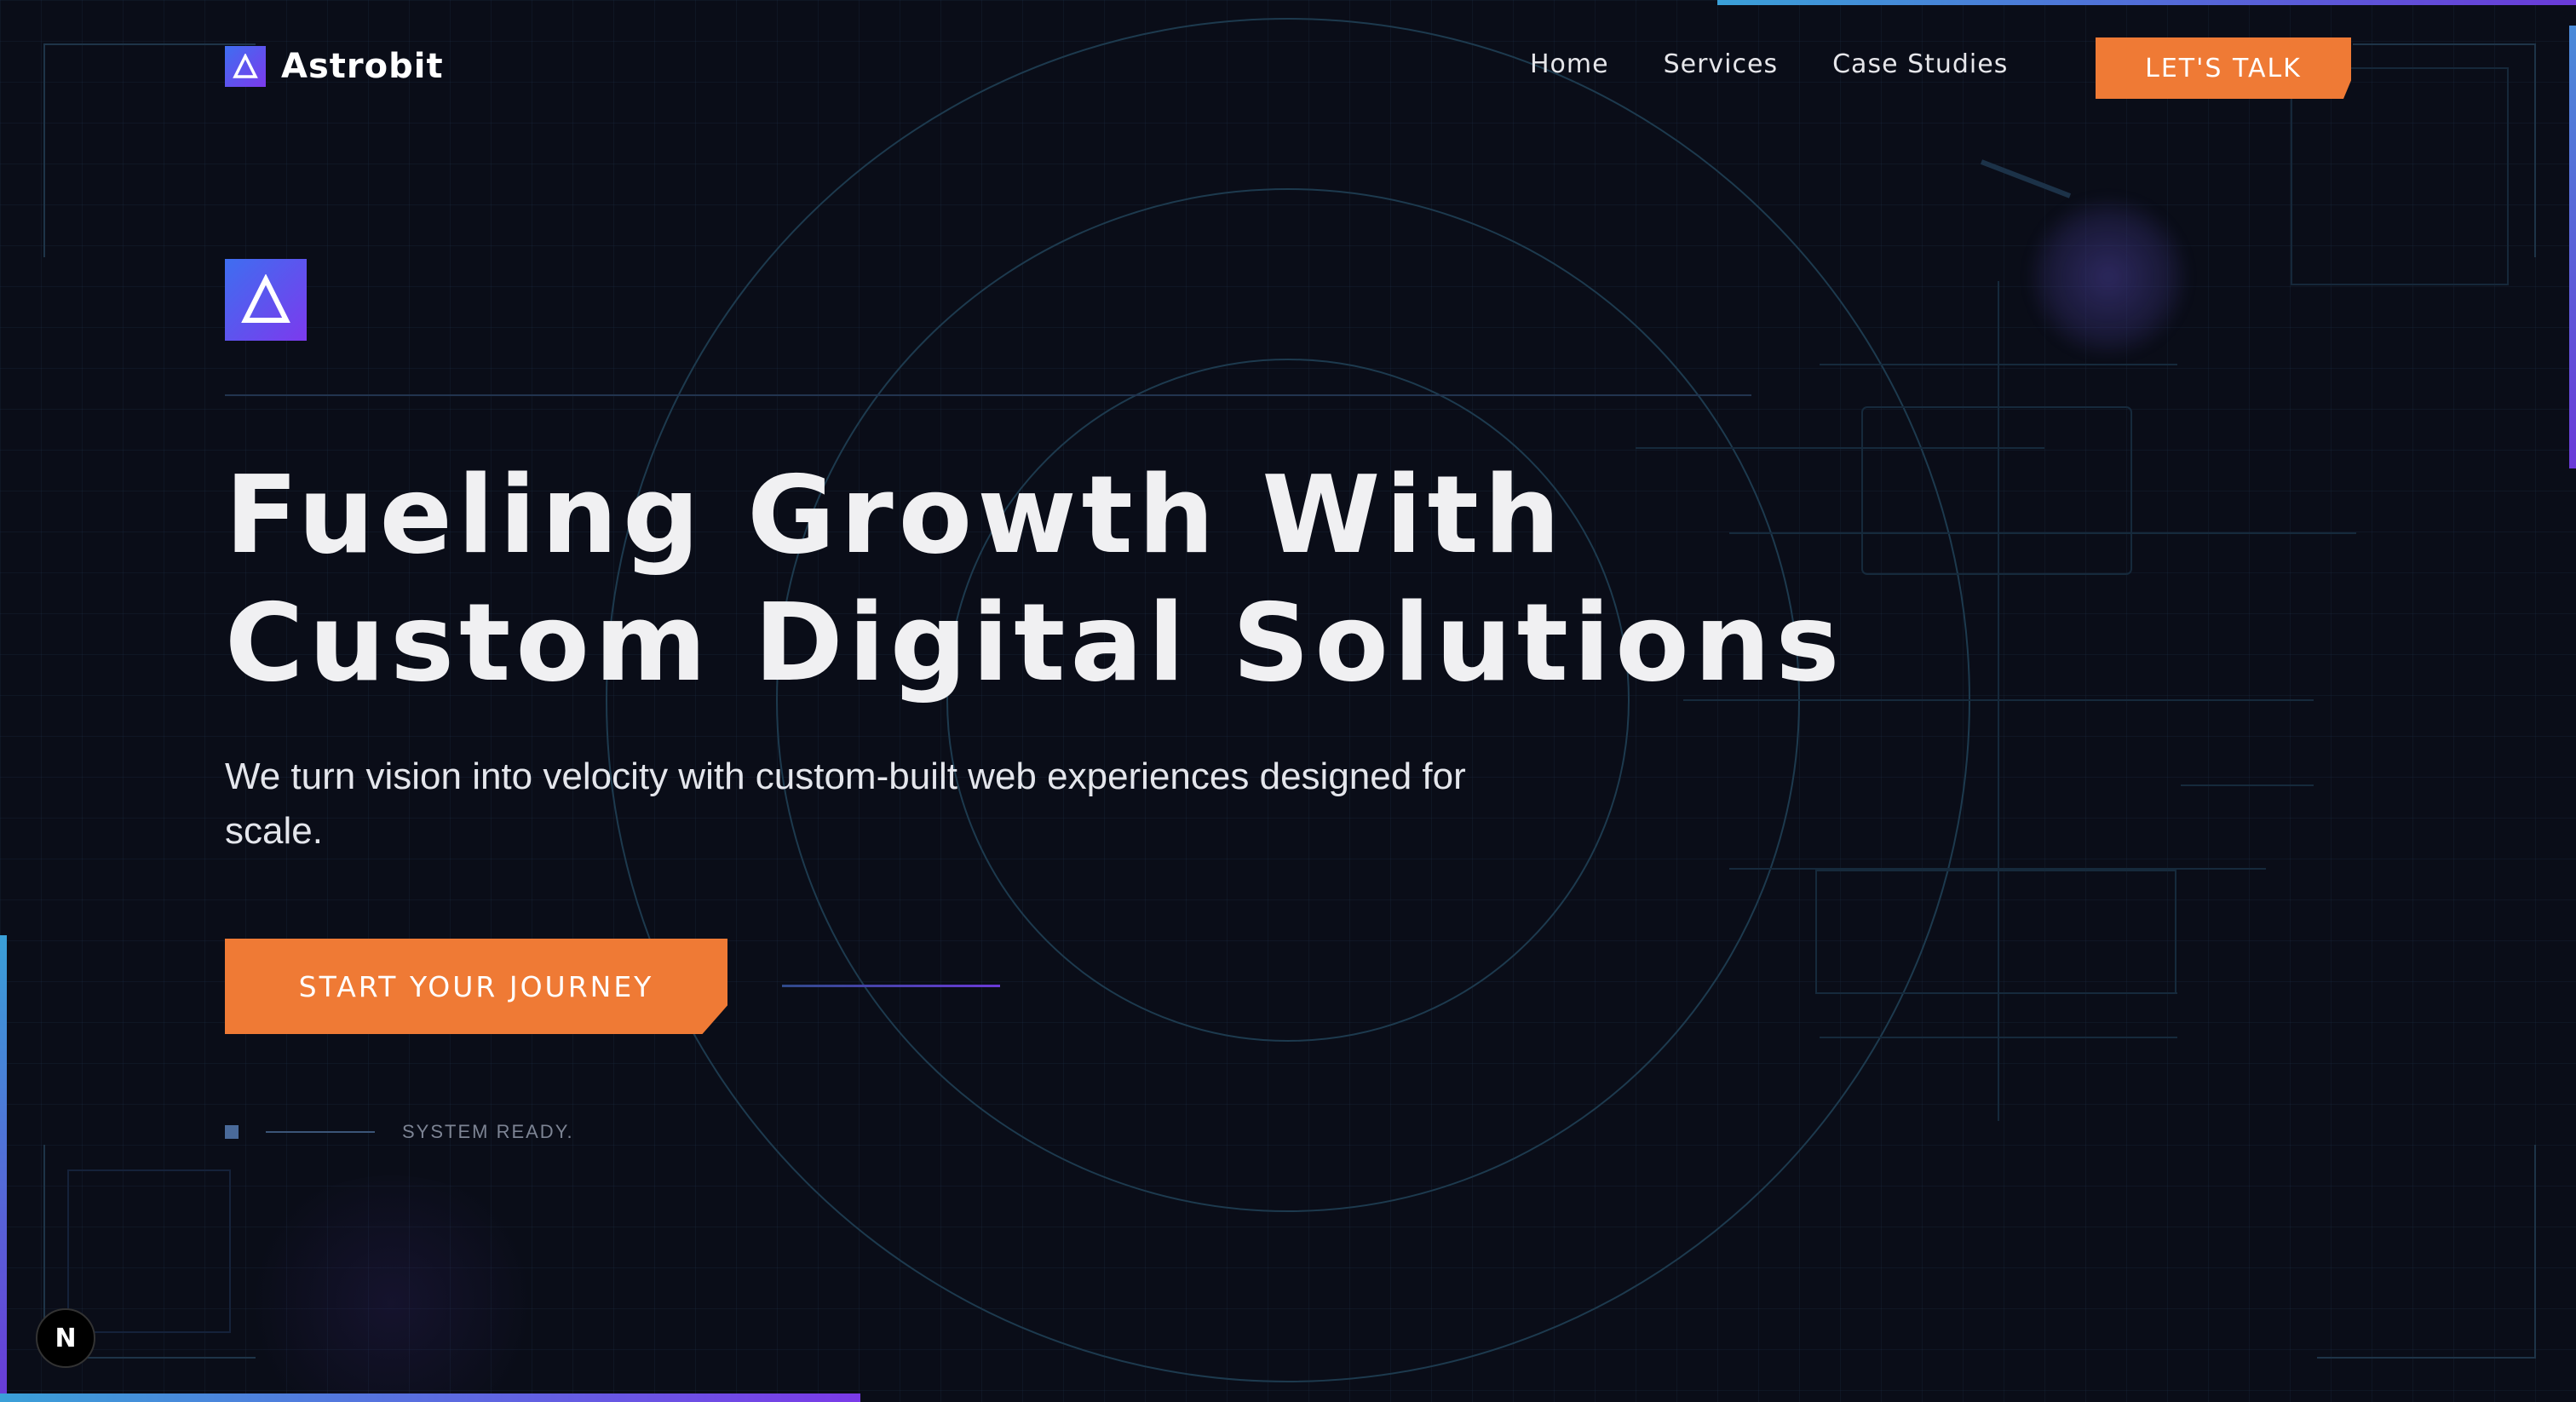  Describe the element at coordinates (988, 395) in the screenshot. I see `hero-divider` at that location.